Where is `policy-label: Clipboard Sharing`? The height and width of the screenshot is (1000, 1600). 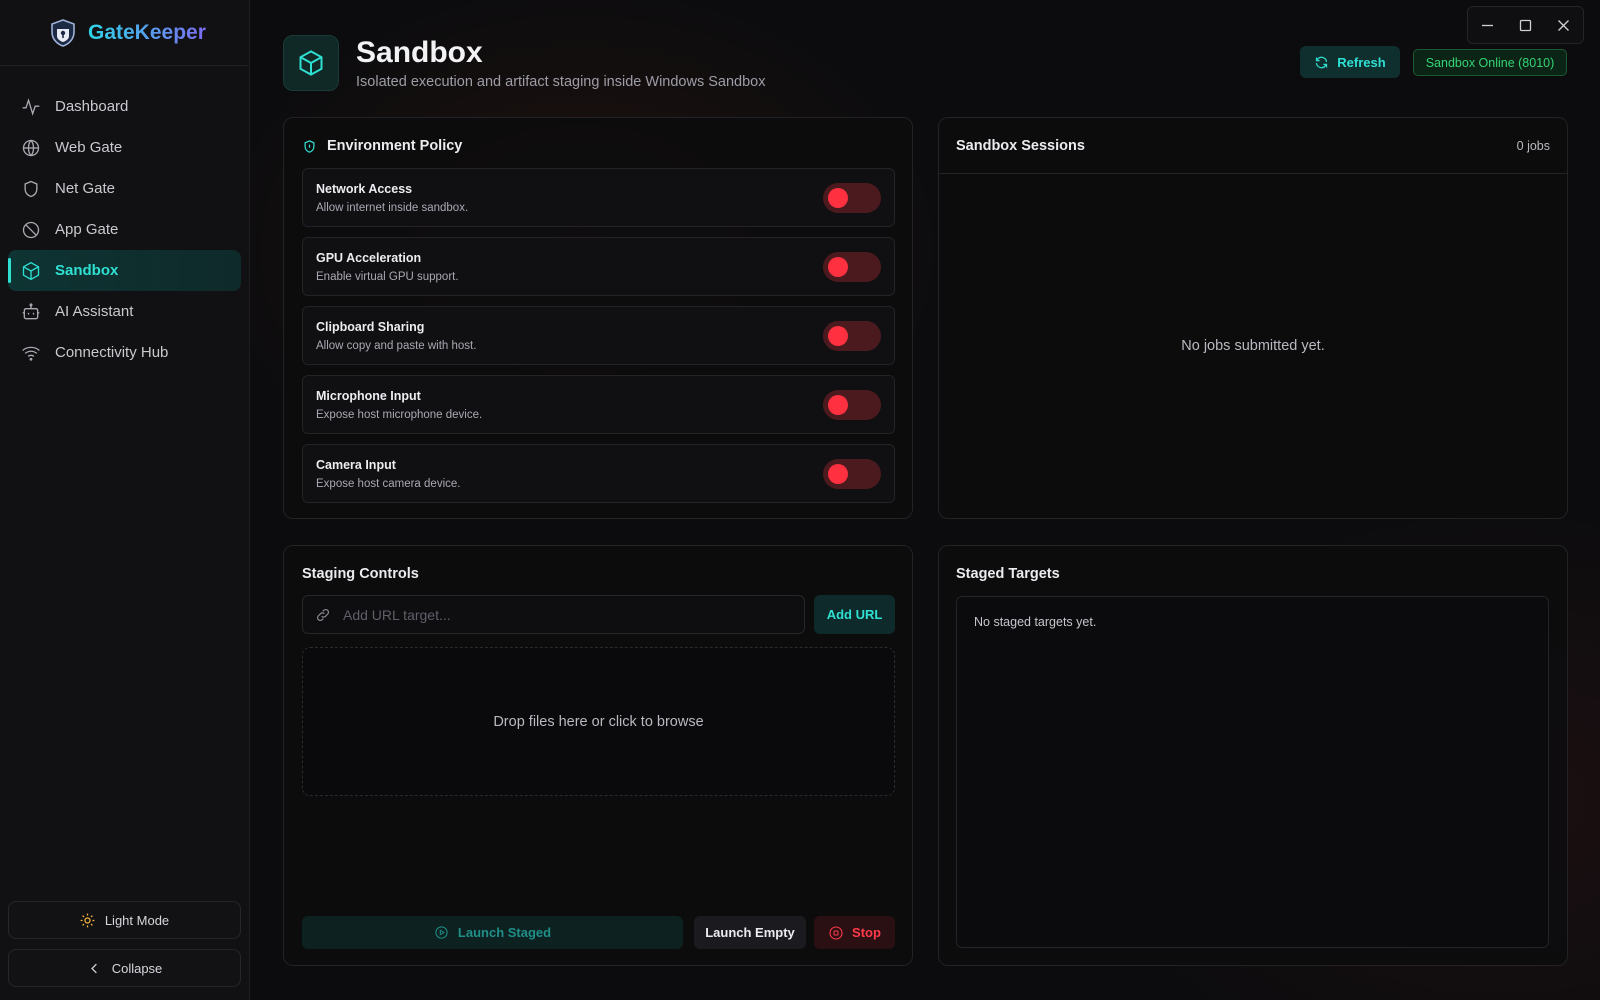
policy-label: Clipboard Sharing is located at coordinates (370, 327).